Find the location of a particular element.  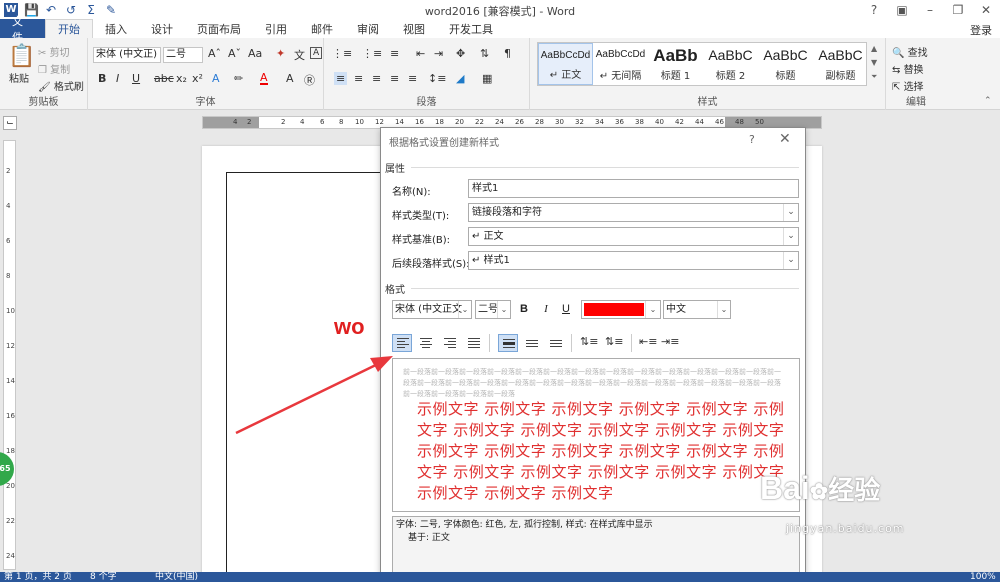

char-border-icon: A is located at coordinates (316, 53).